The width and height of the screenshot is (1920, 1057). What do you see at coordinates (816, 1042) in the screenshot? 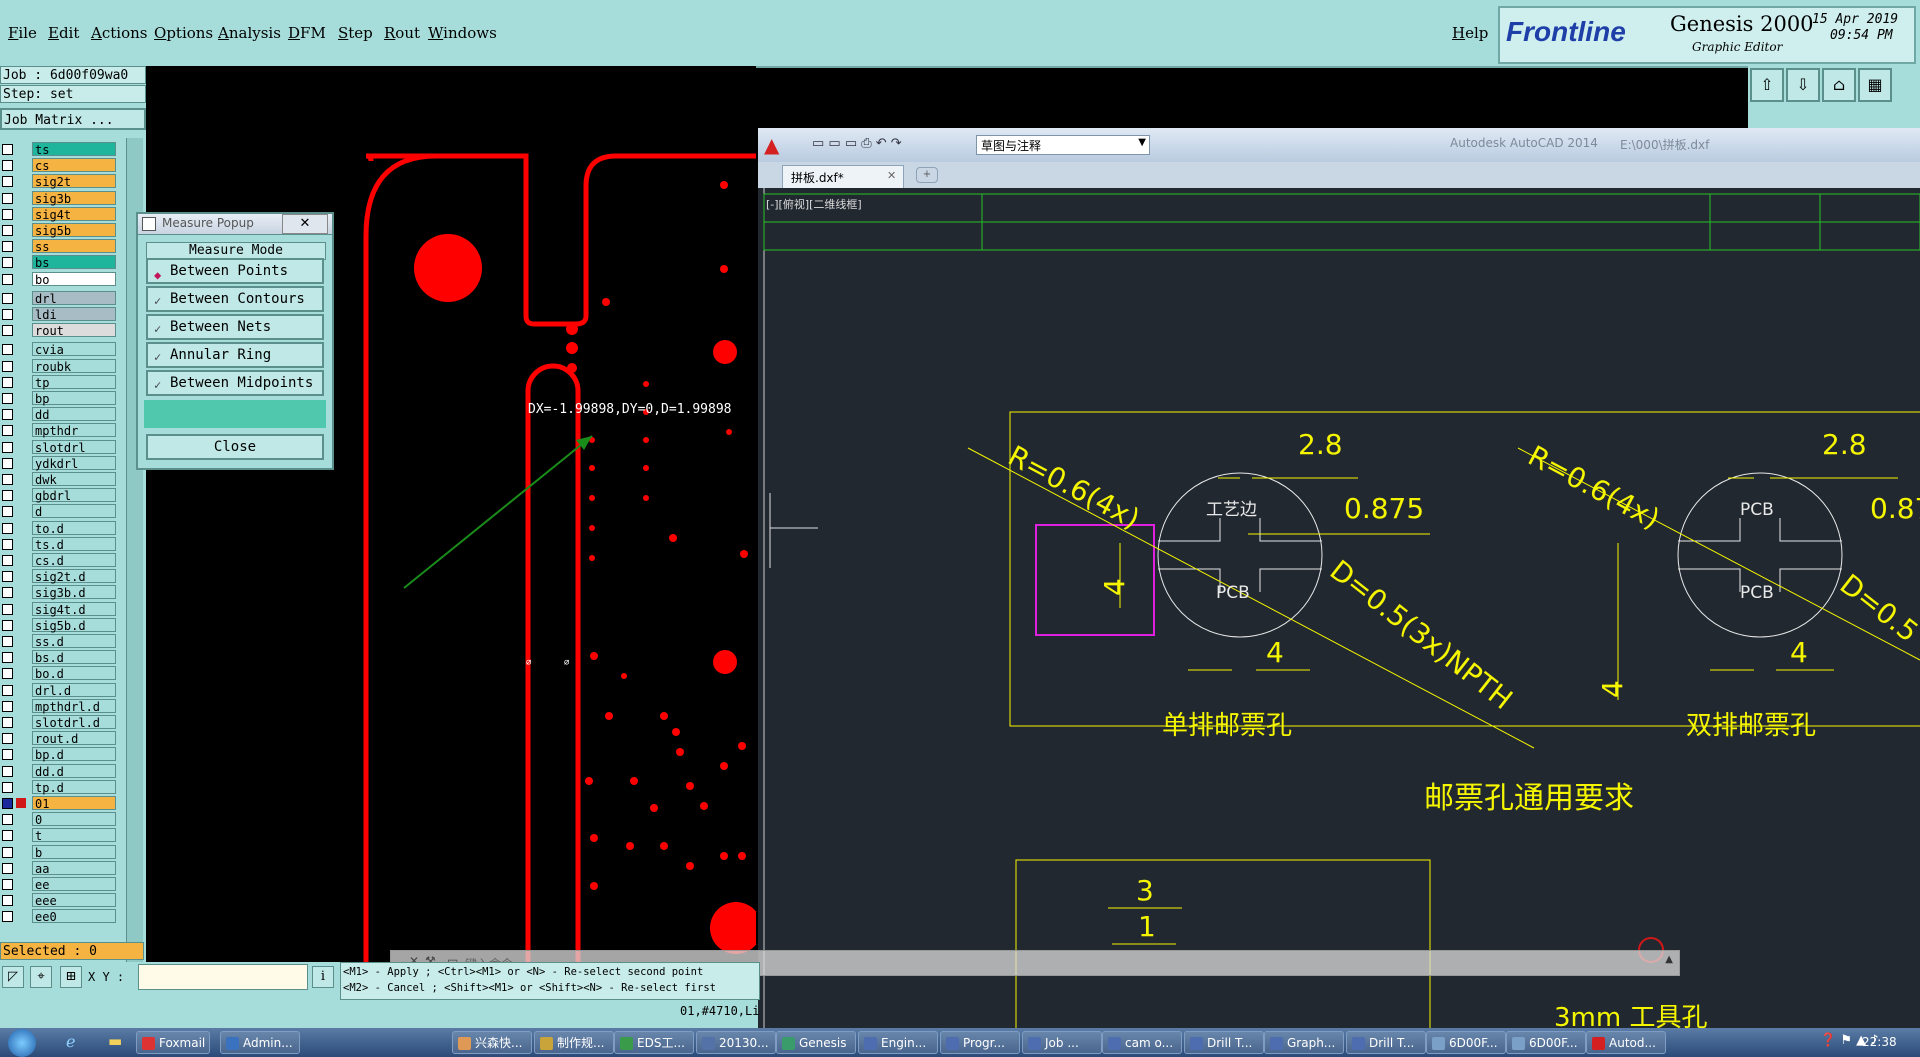
I see `taskbar-button: Genesis` at bounding box center [816, 1042].